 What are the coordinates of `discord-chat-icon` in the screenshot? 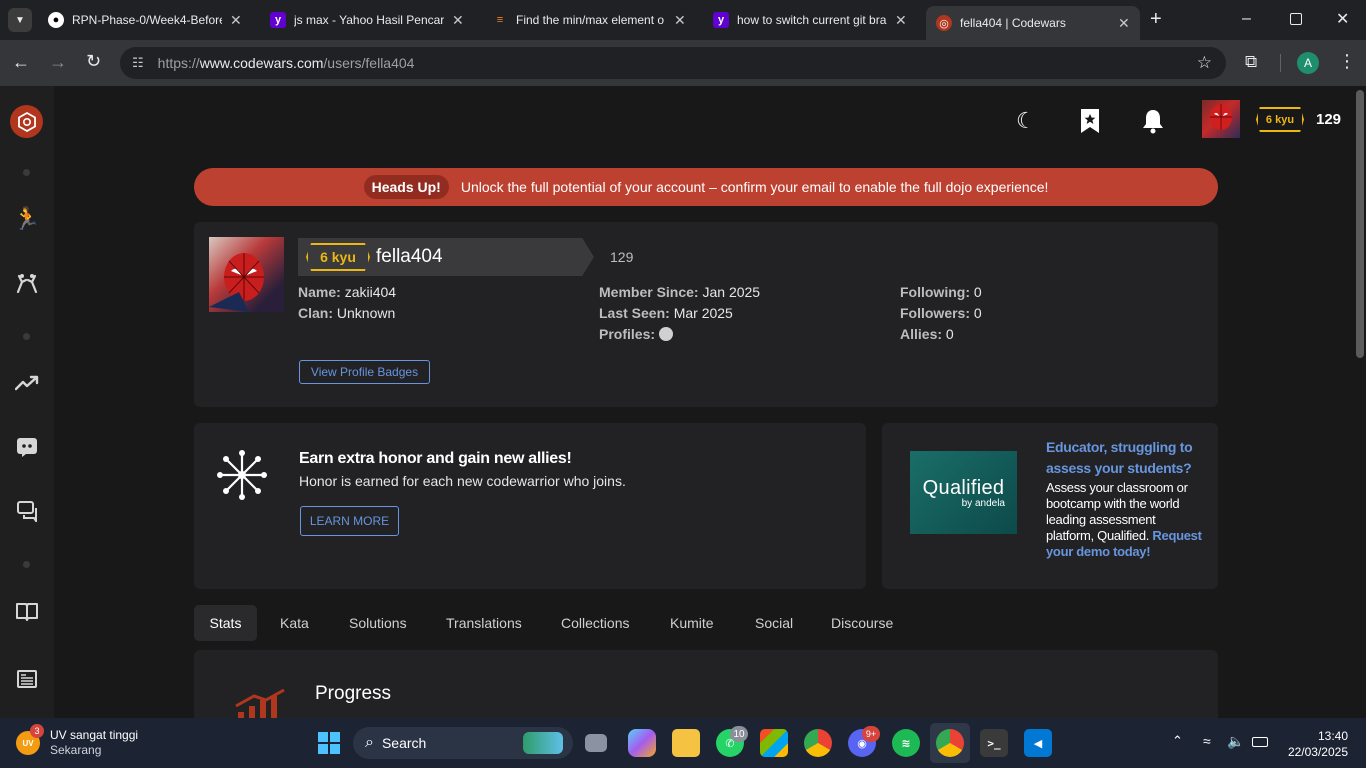 It's located at (27, 447).